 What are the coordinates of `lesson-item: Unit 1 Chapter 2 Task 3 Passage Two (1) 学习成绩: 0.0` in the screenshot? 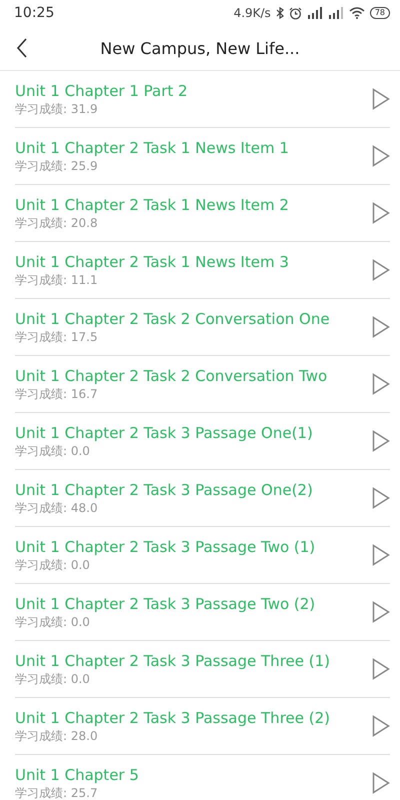 It's located at (202, 555).